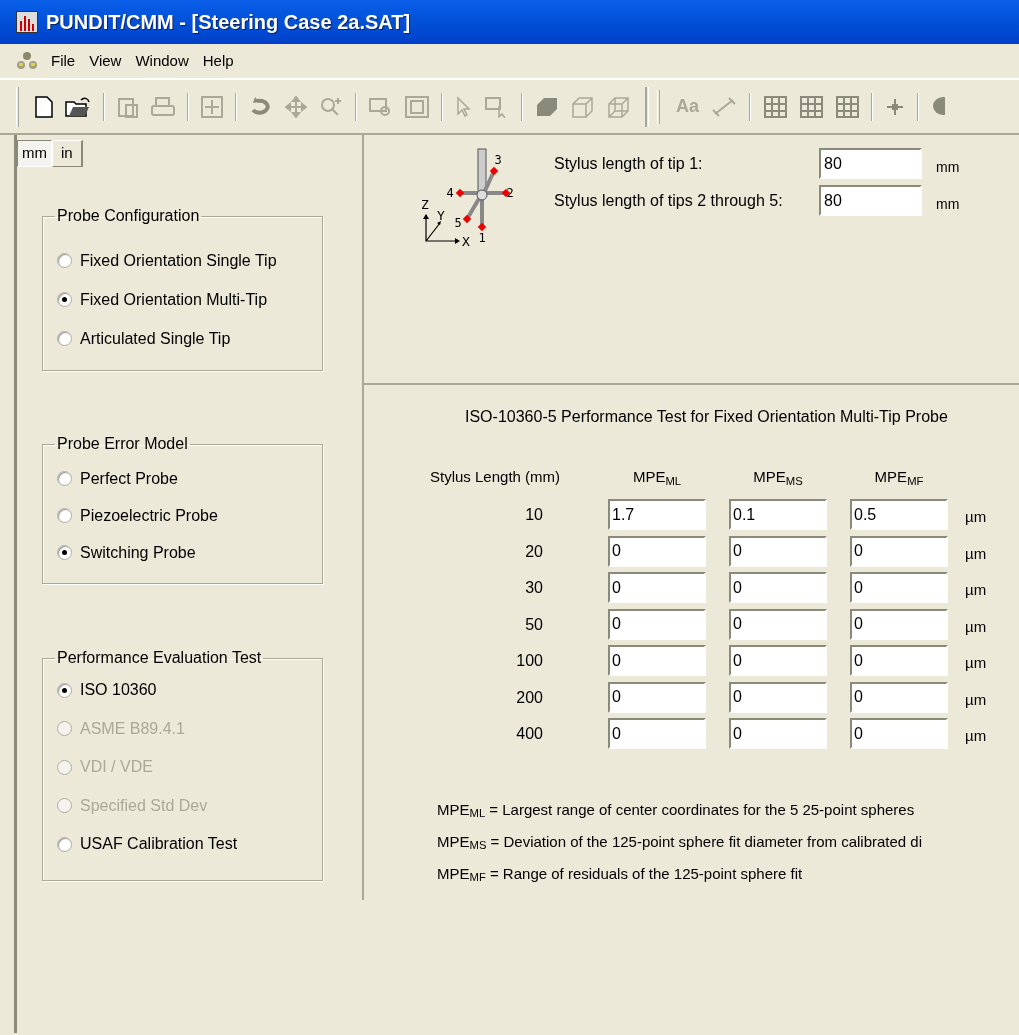 The height and width of the screenshot is (1035, 1019). What do you see at coordinates (629, 163) in the screenshot?
I see `field-label: Stylus length of tip 1:` at bounding box center [629, 163].